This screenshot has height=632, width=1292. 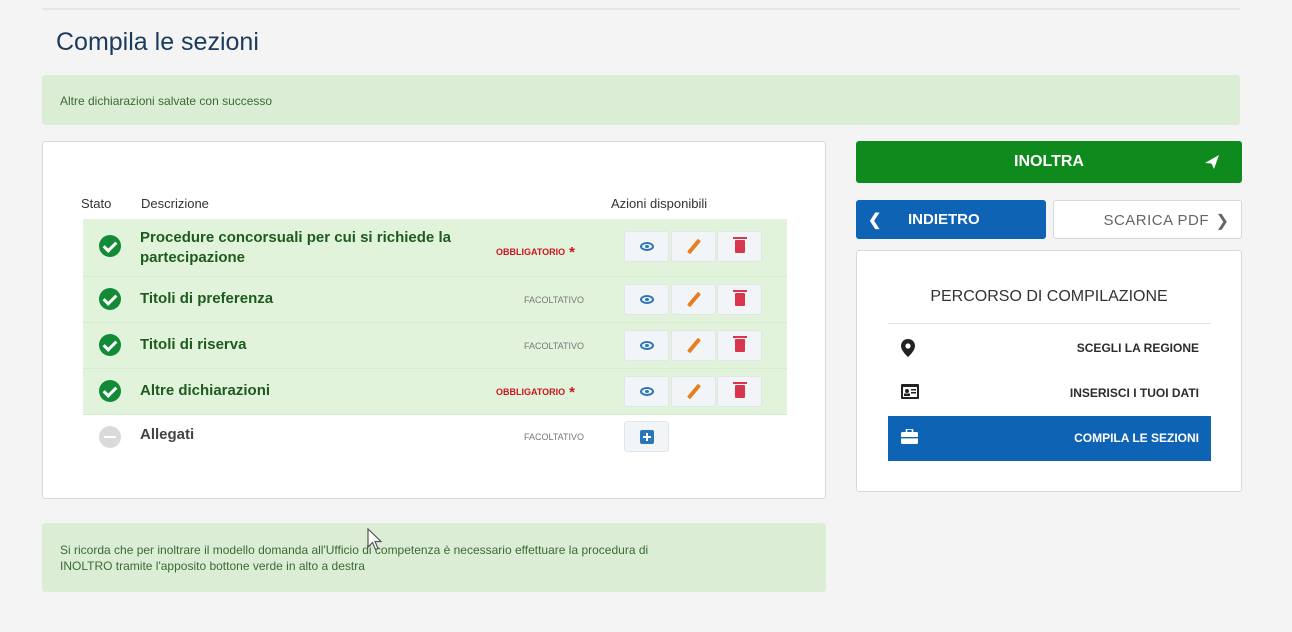 What do you see at coordinates (435, 392) in the screenshot?
I see `table-row: Altre dichiarazioni OBBLIGATORIO *` at bounding box center [435, 392].